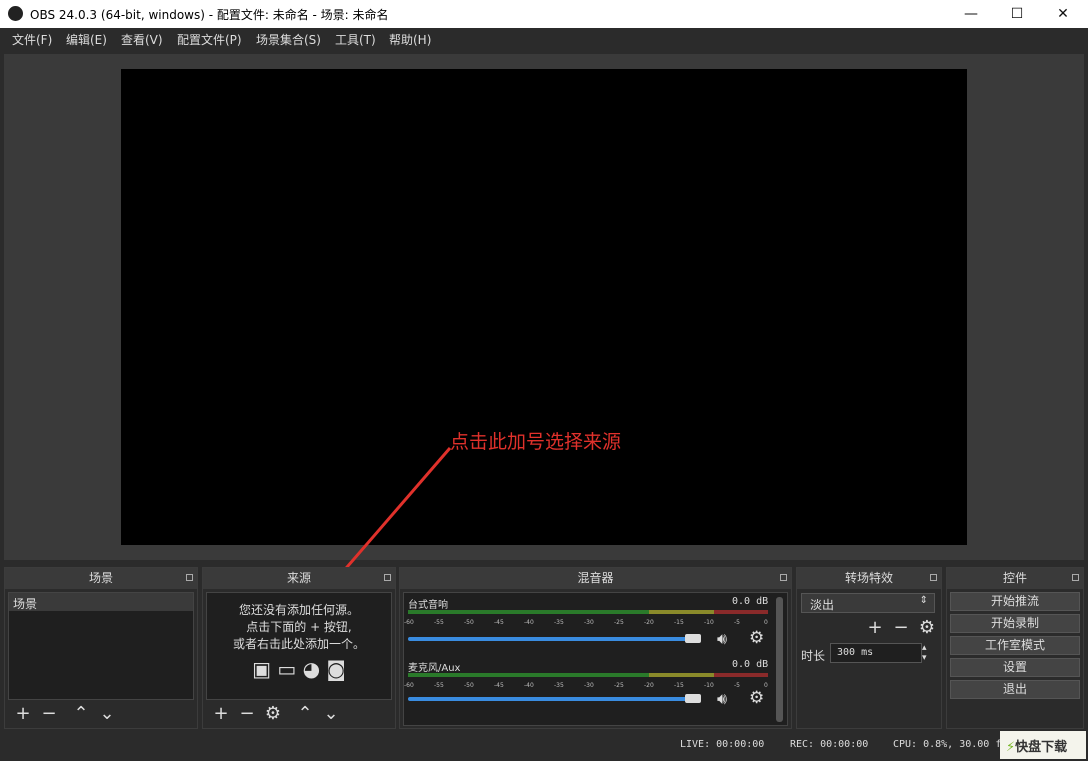  Describe the element at coordinates (299, 578) in the screenshot. I see `sources-dock-title: 来源` at that location.